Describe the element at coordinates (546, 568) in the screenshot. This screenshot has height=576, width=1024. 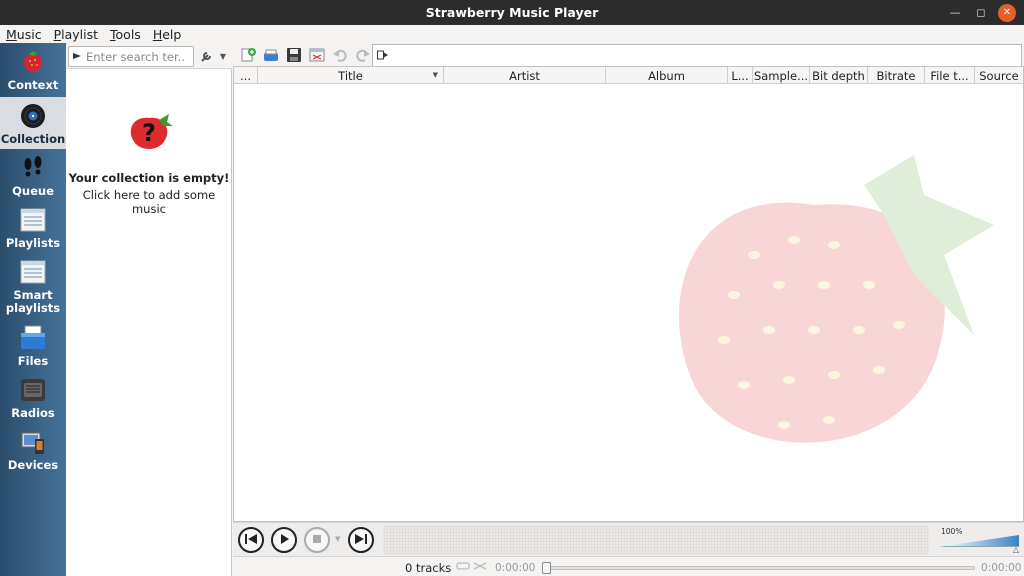
I see `seek-handle` at that location.